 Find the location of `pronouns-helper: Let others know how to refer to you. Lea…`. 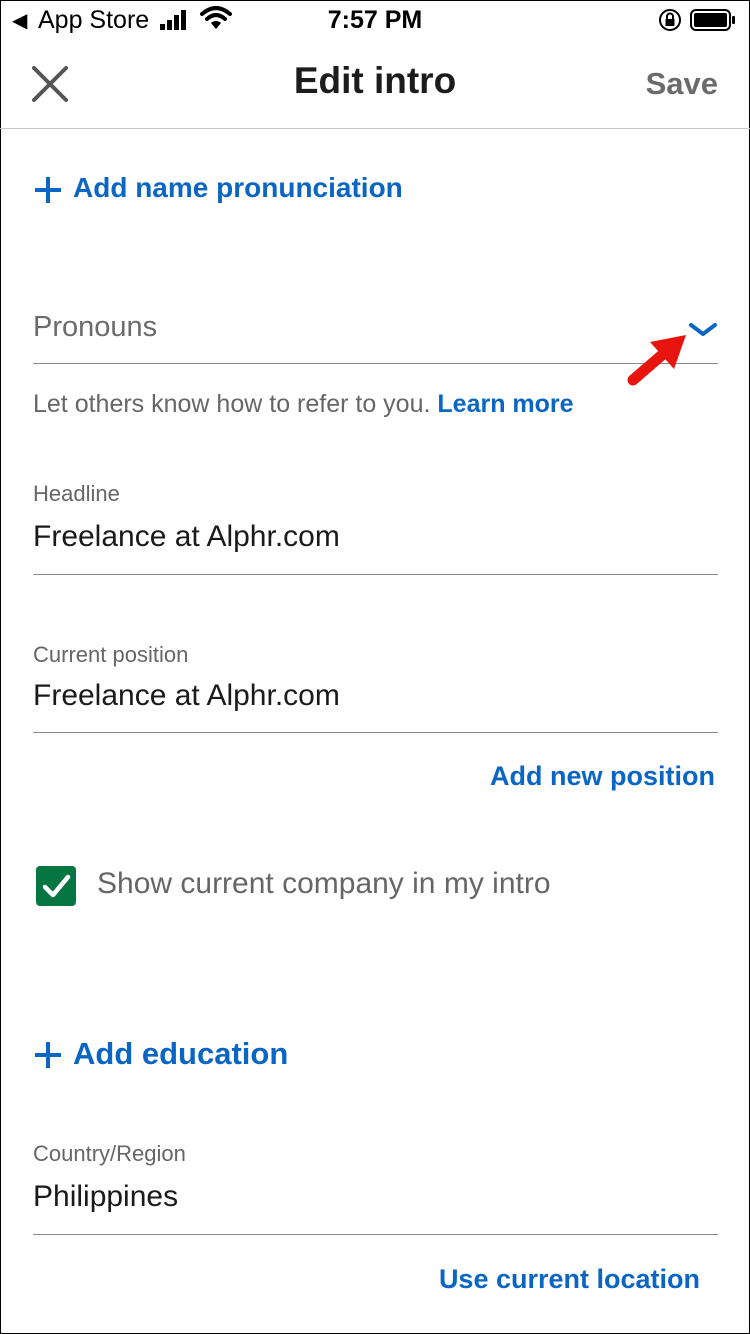

pronouns-helper: Let others know how to refer to you. Lea… is located at coordinates (303, 404).